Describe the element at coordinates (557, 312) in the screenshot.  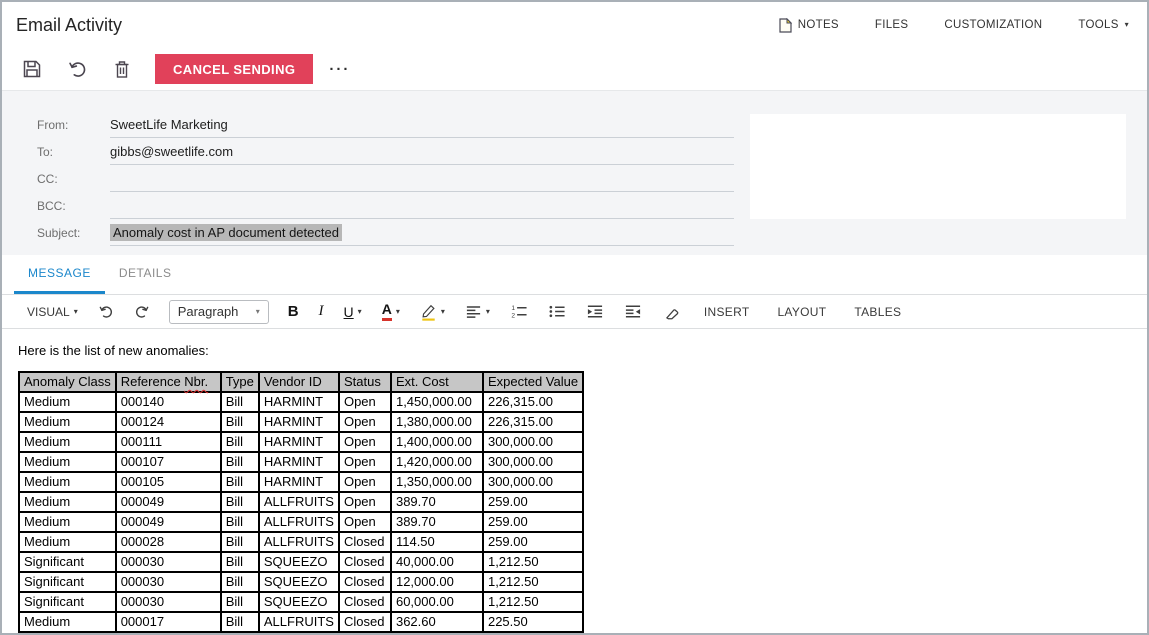
I see `bullet-list-button` at that location.